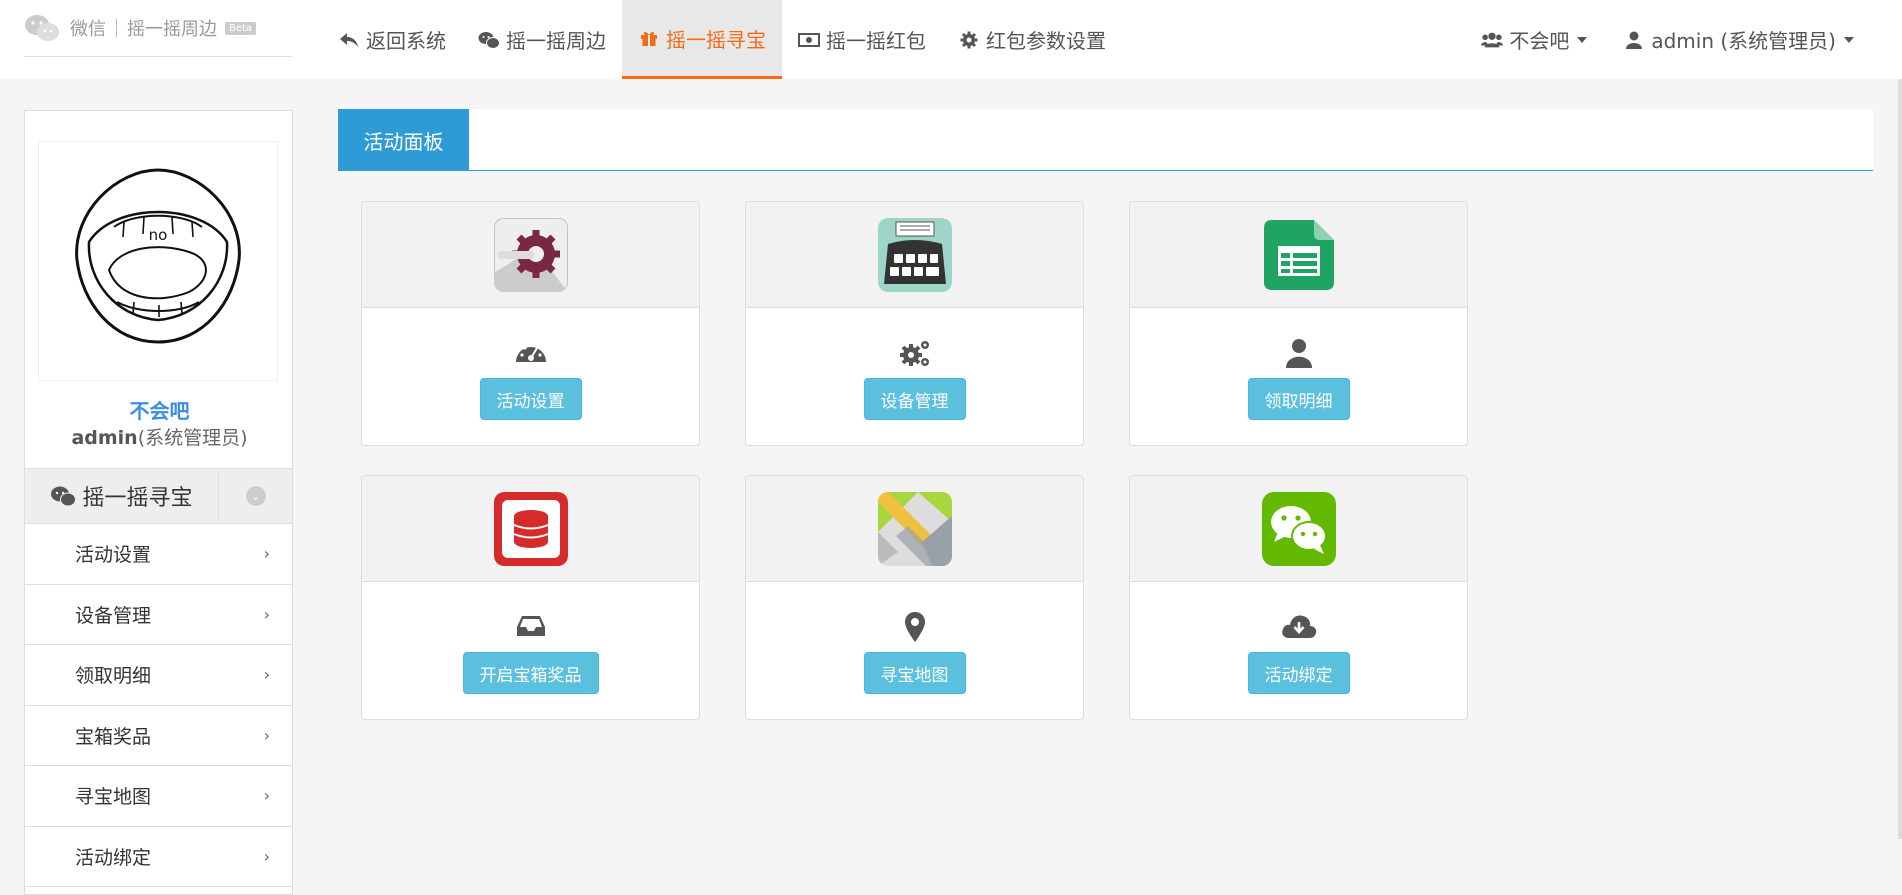  I want to click on database-app-icon, so click(530, 528).